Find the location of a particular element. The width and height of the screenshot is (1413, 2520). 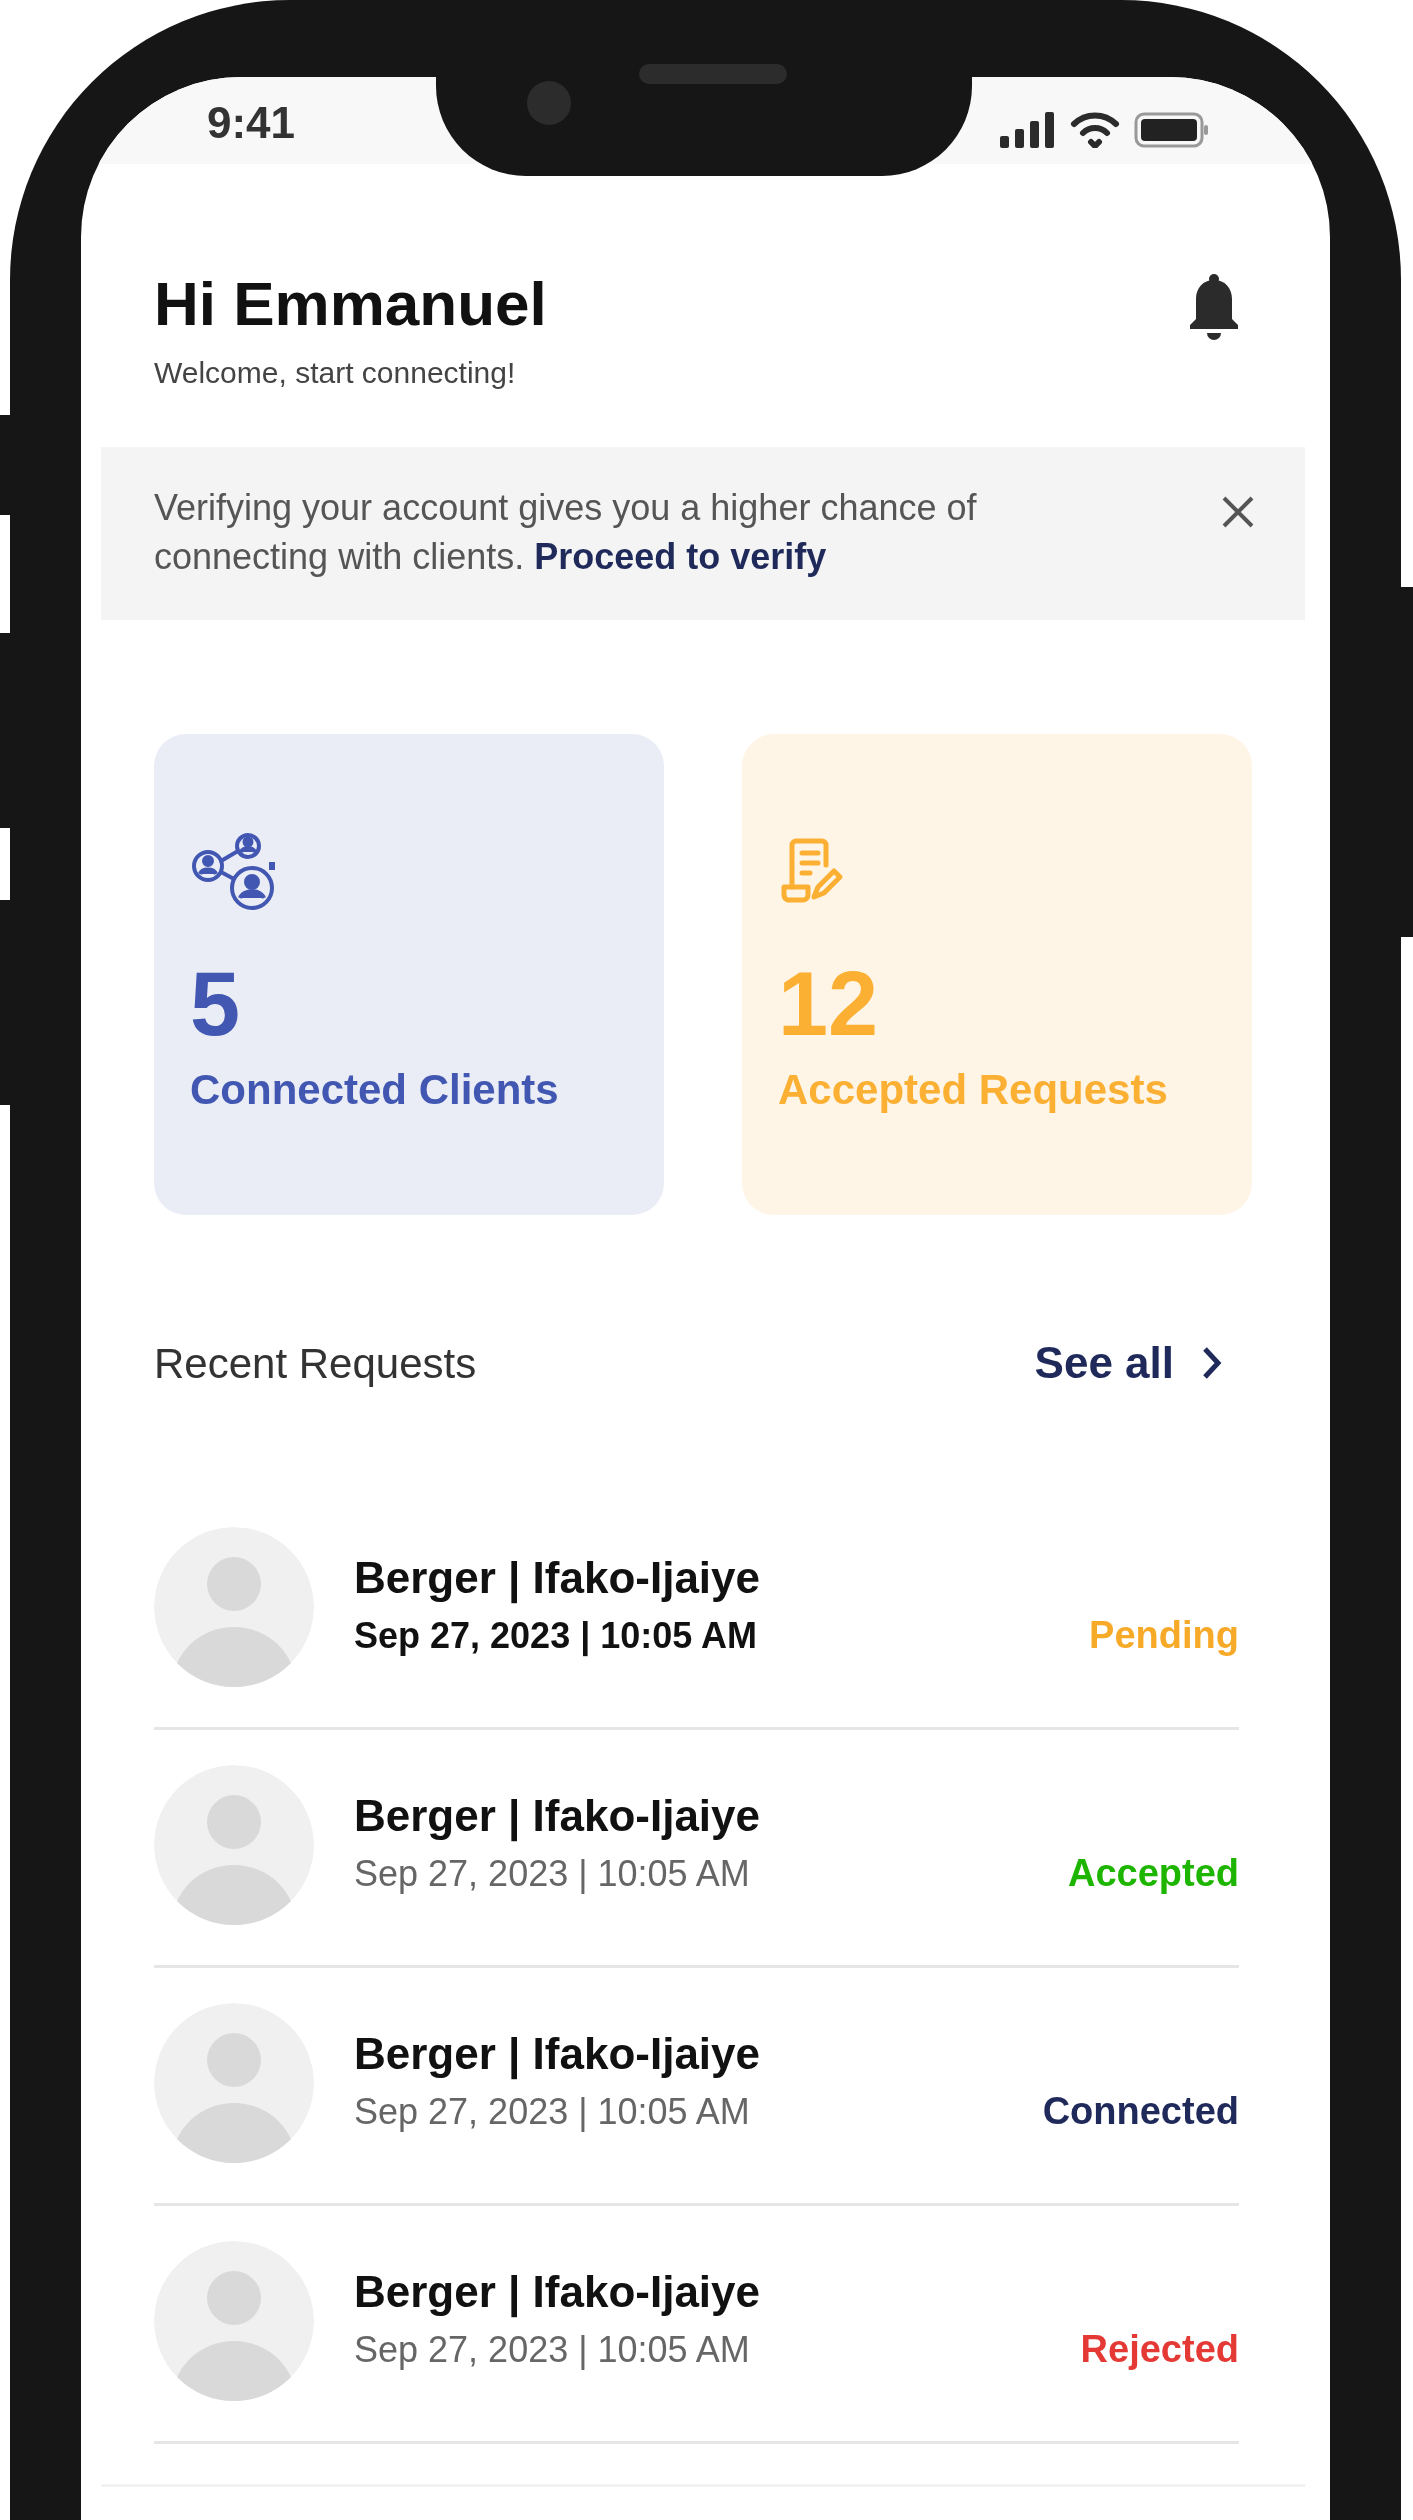

stat-count: 5 is located at coordinates (215, 1004).